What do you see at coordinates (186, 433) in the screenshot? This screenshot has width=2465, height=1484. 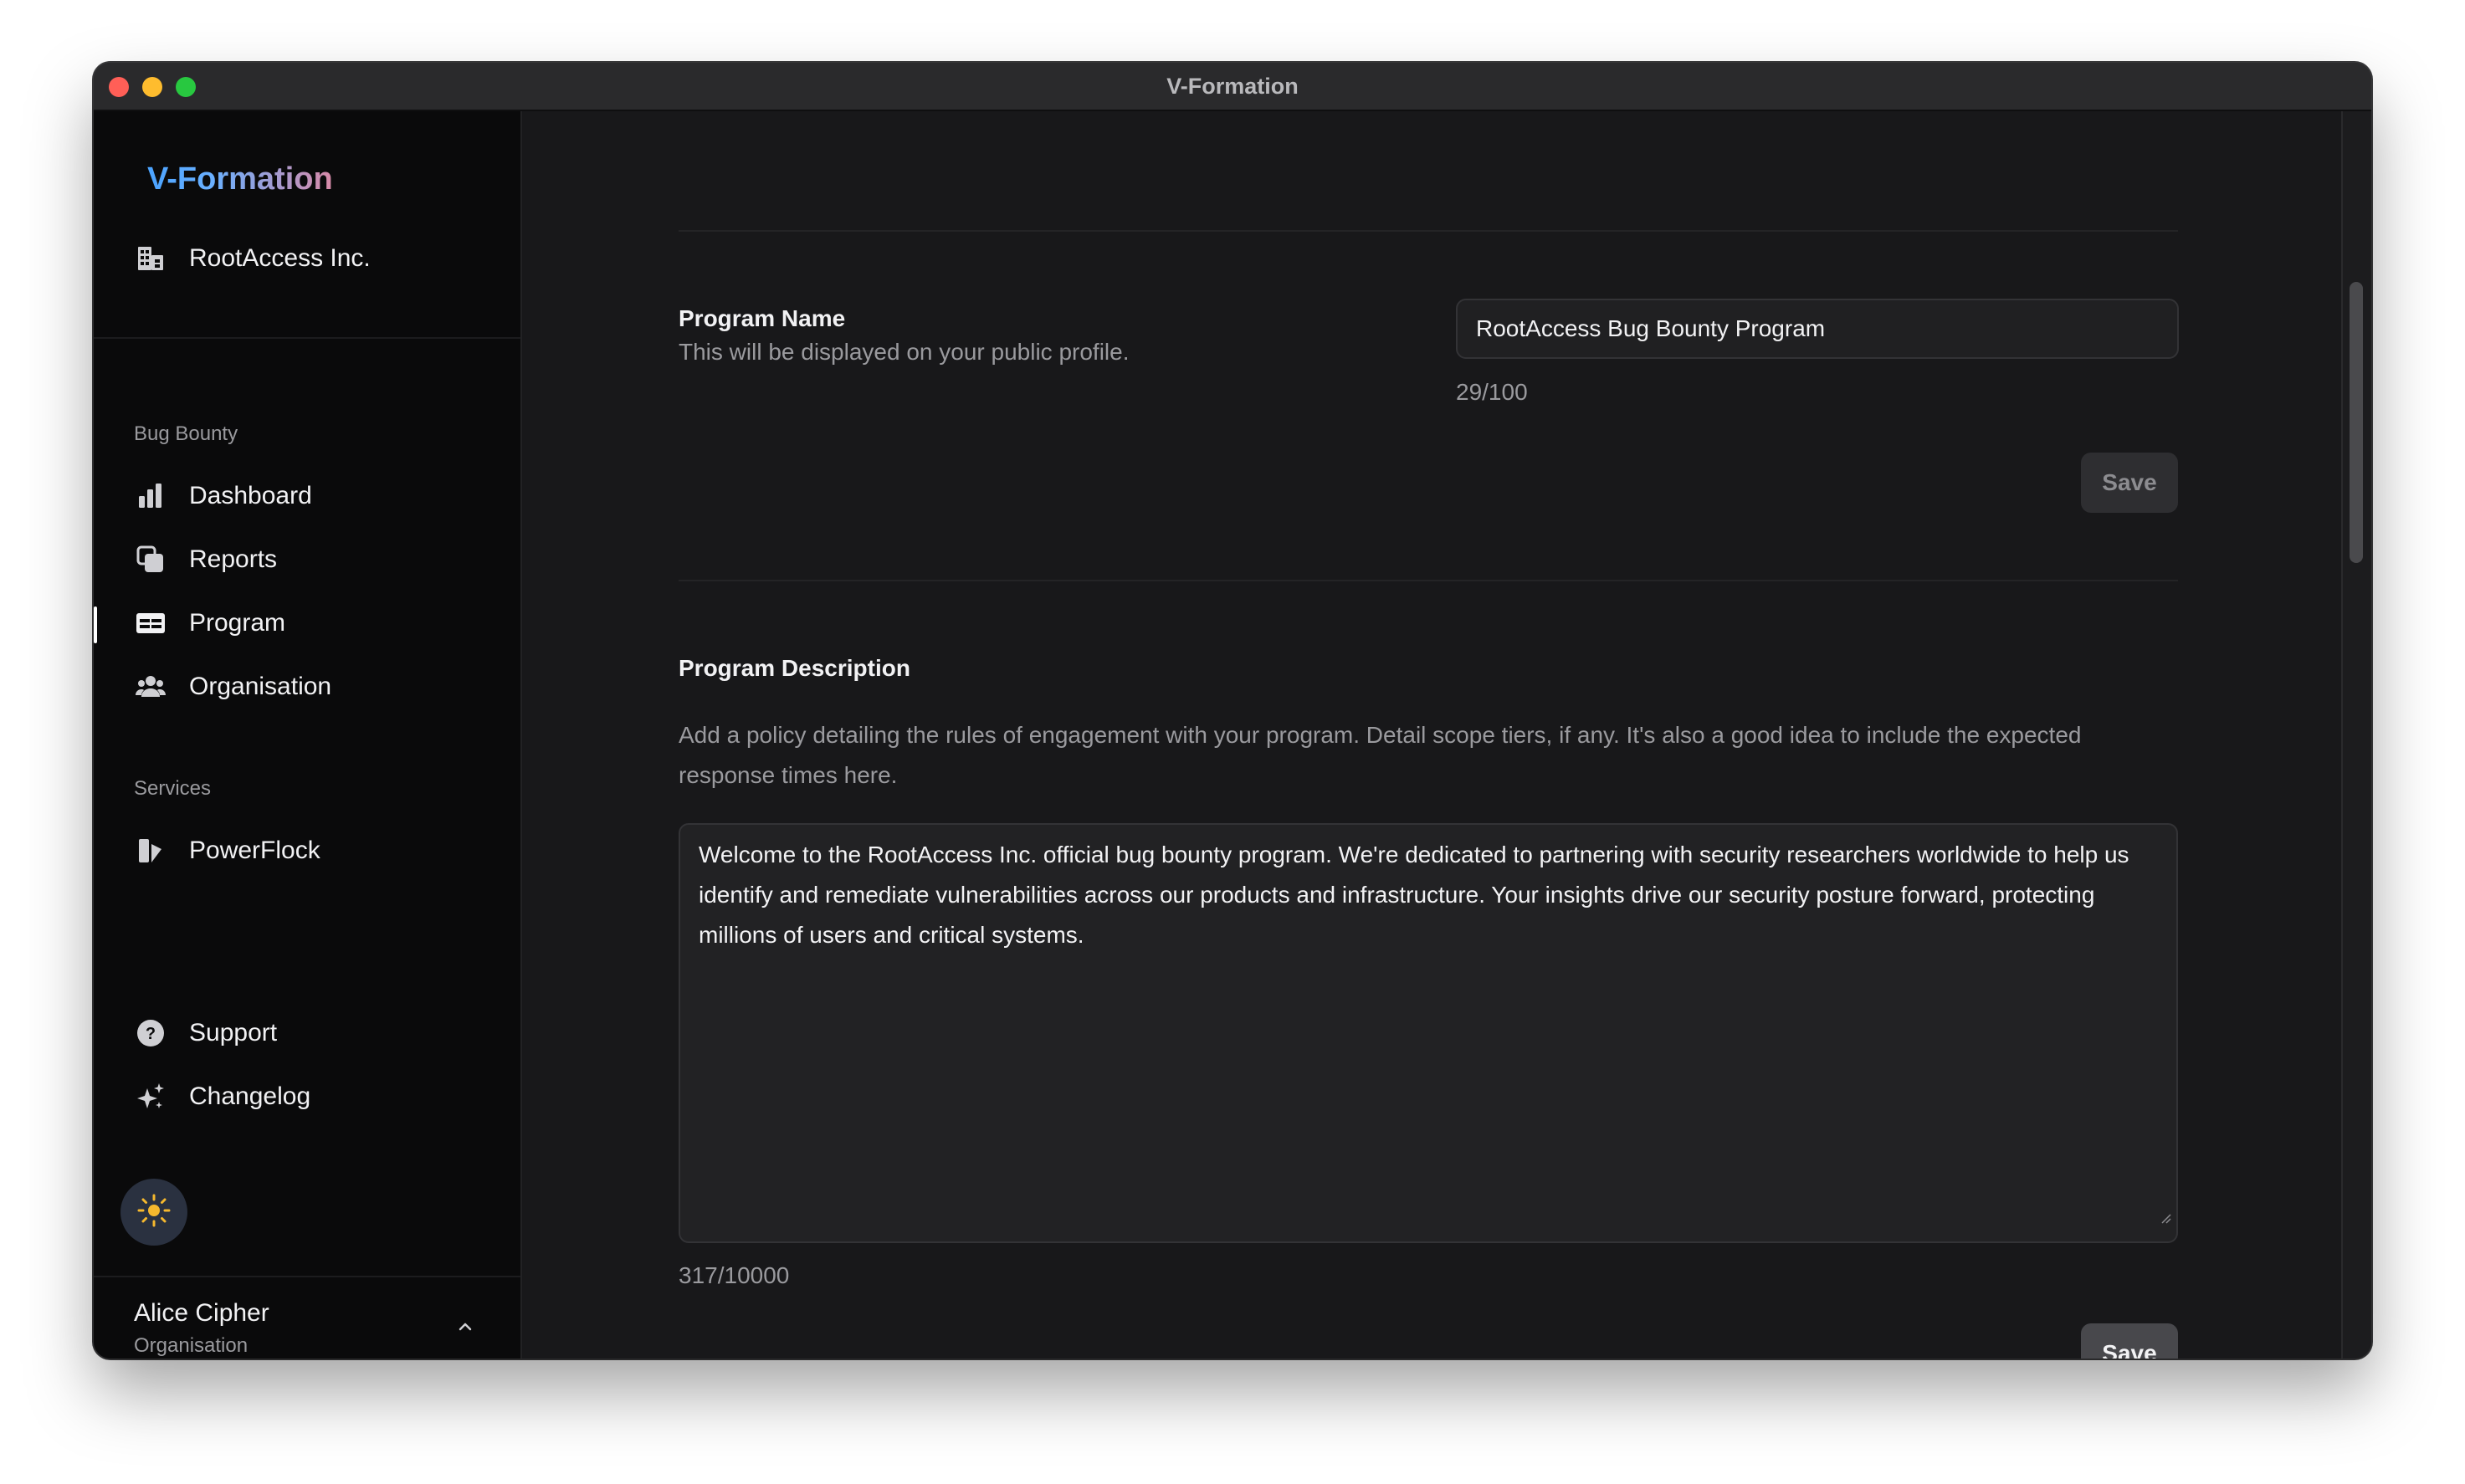 I see `section-label-bug-bounty: Bug Bounty` at bounding box center [186, 433].